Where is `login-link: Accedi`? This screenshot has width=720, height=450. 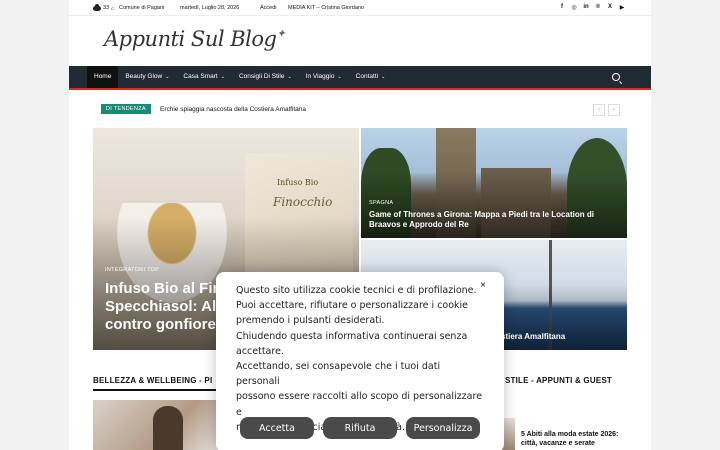 login-link: Accedi is located at coordinates (268, 8).